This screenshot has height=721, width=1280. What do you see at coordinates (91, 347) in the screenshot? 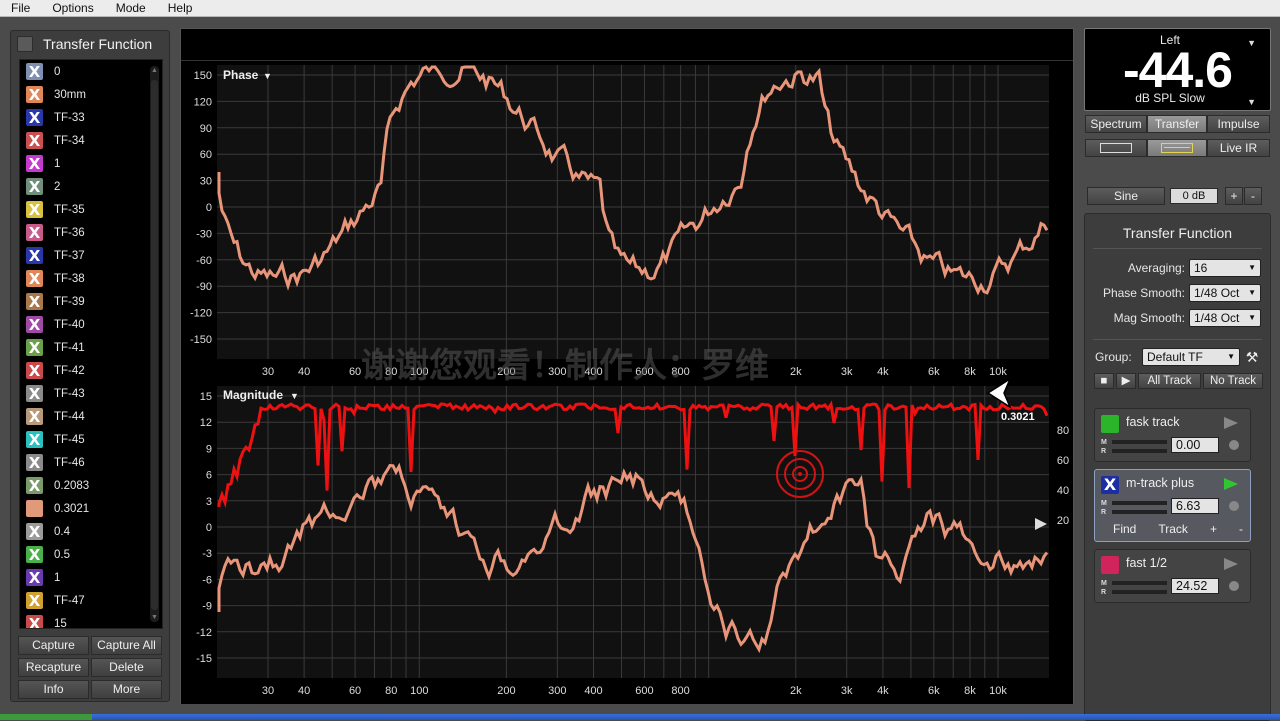
I see `list-item: X TF-41` at bounding box center [91, 347].